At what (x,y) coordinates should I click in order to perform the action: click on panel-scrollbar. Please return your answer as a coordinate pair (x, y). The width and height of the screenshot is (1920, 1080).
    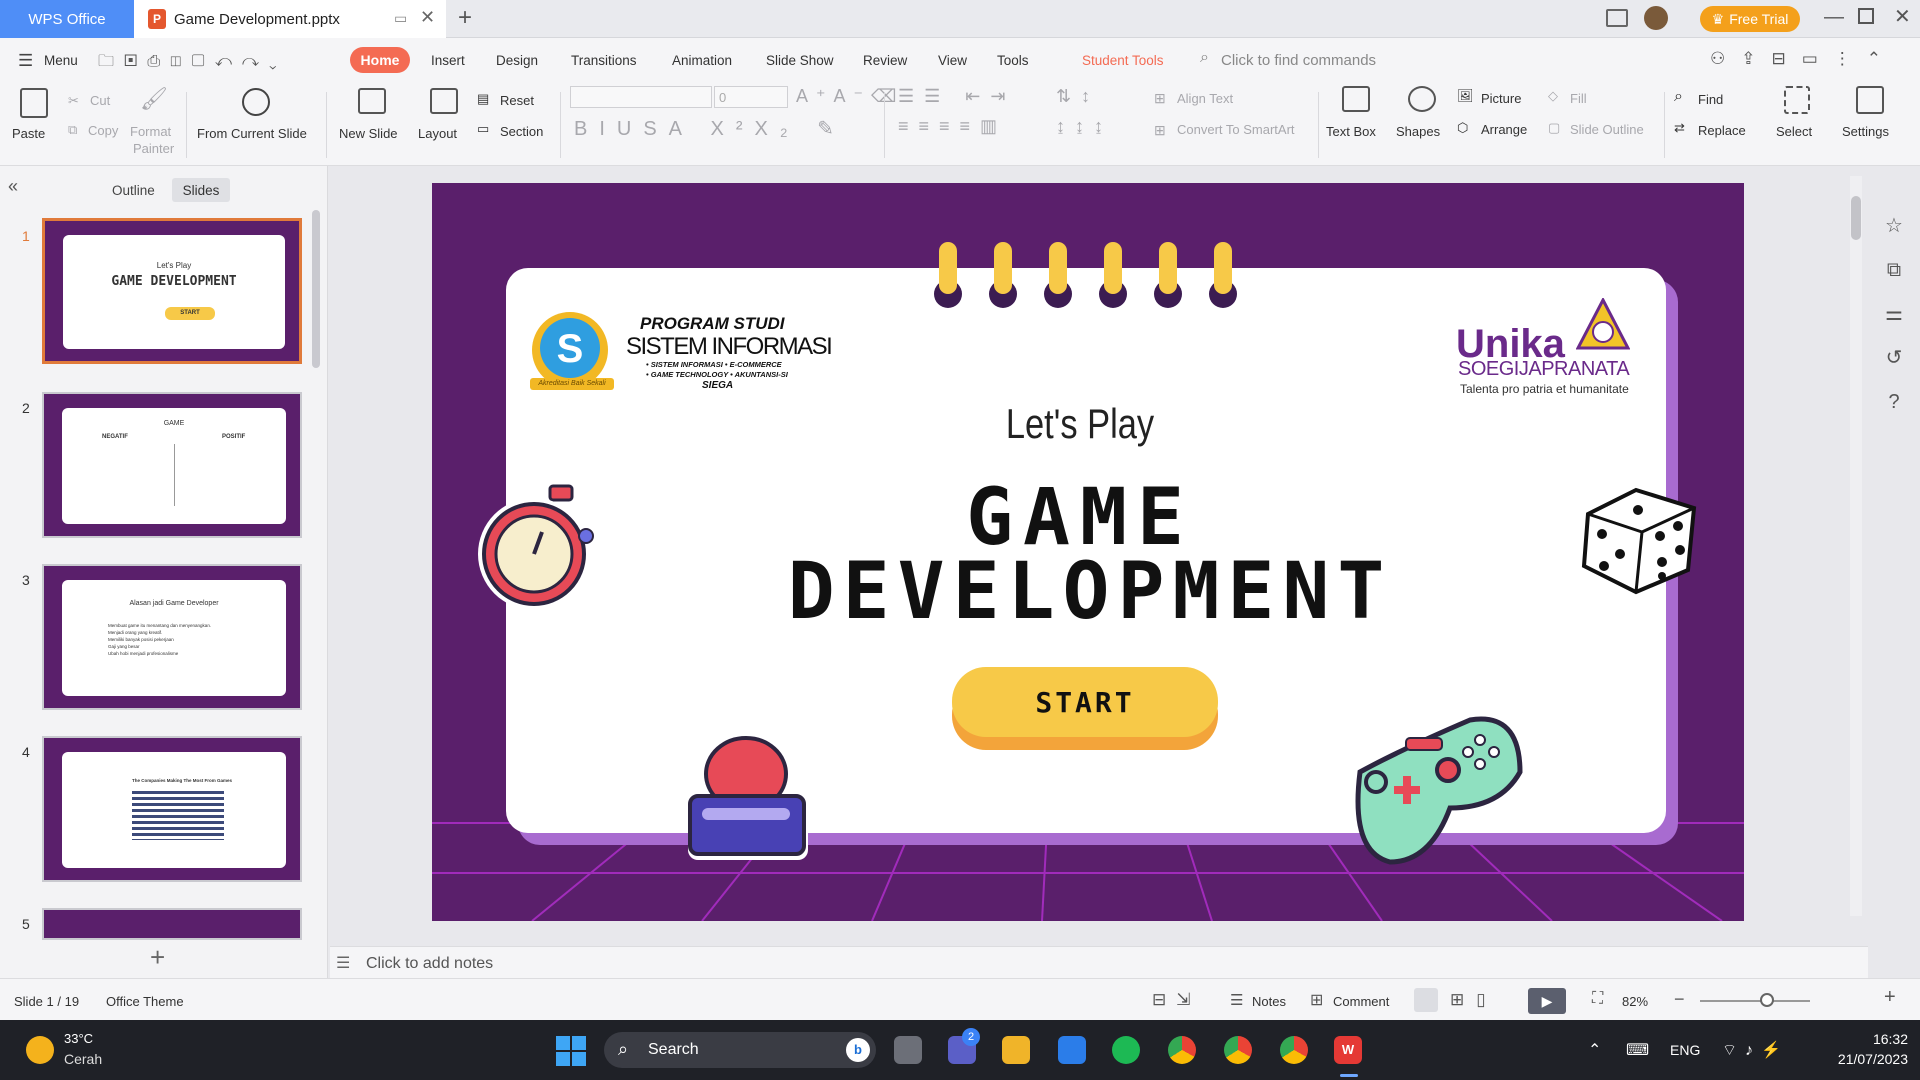
    Looking at the image, I should click on (316, 289).